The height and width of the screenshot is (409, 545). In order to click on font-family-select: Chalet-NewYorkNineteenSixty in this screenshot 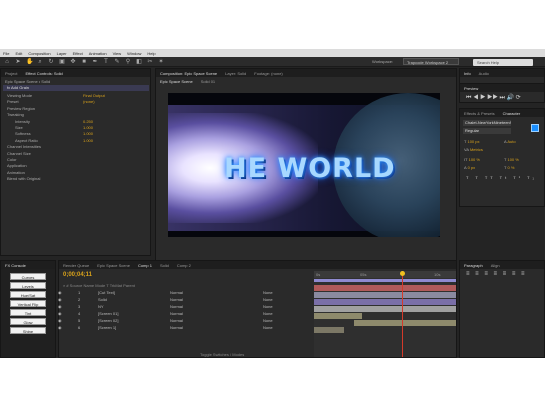, I will do `click(487, 123)`.